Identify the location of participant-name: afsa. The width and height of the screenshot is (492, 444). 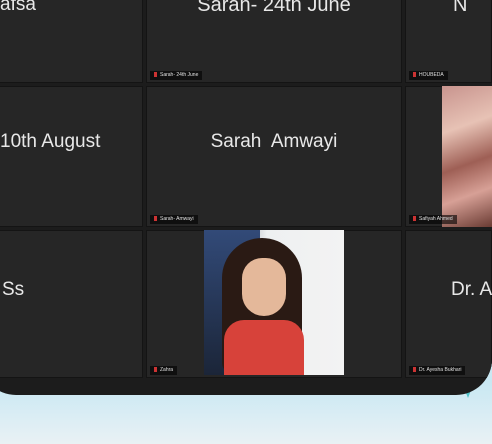
(18, 7).